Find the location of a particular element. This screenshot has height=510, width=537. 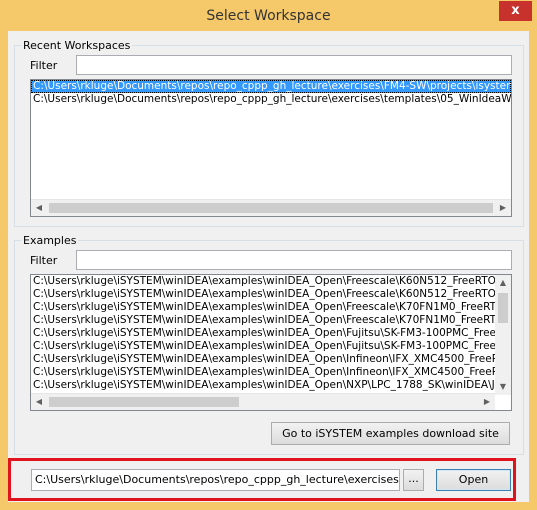

examples-filter-label: Filter is located at coordinates (44, 260).